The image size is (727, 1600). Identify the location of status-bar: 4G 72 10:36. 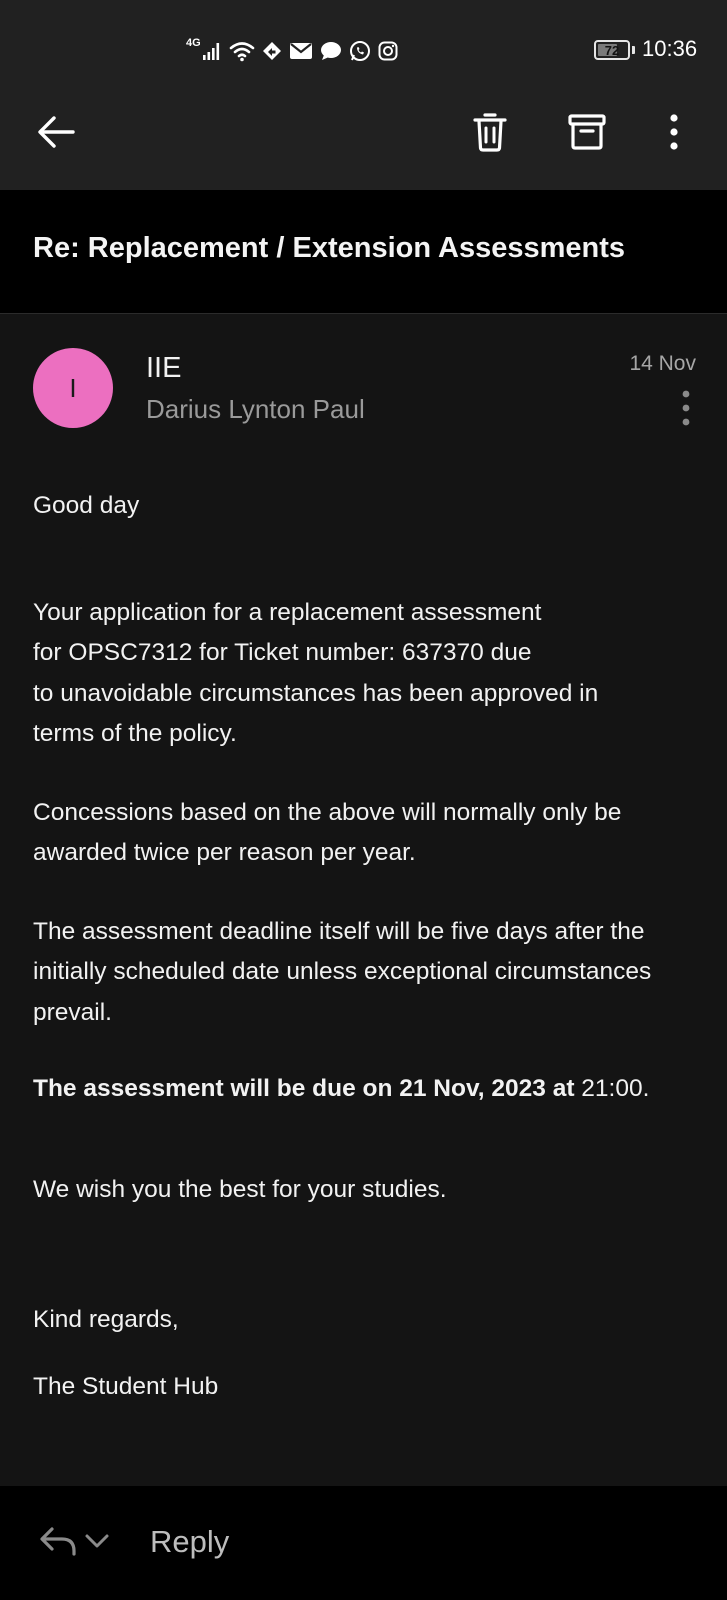
(363, 49).